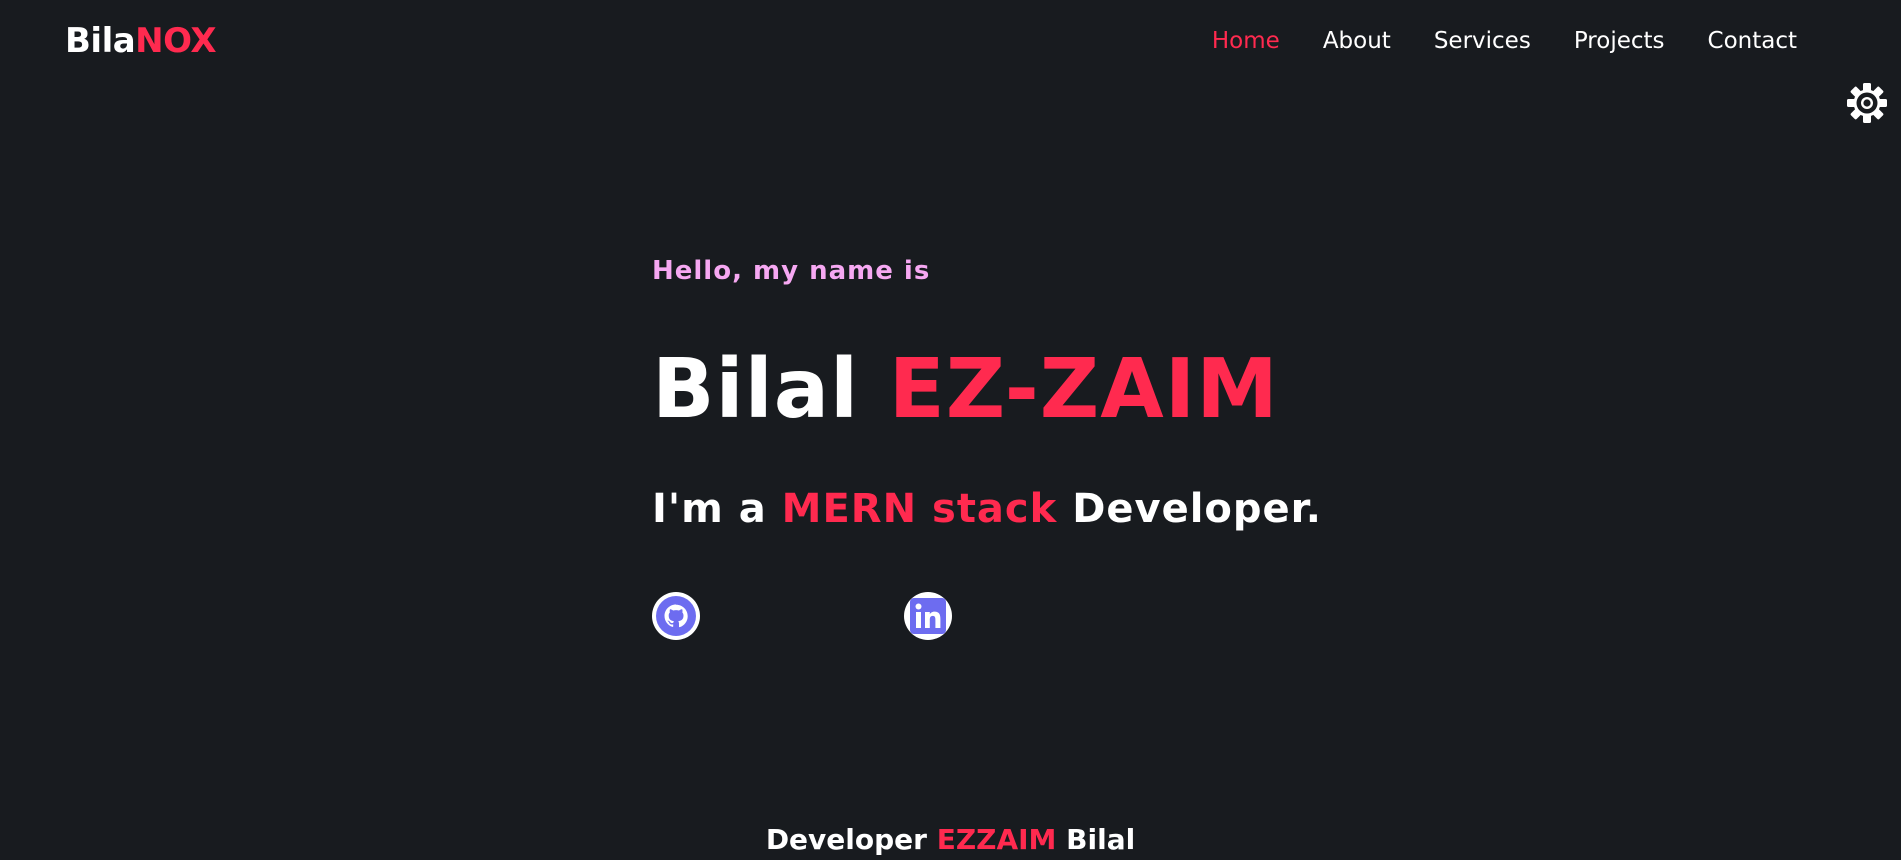  What do you see at coordinates (996, 839) in the screenshot?
I see `footer-accent: EZZAIM` at bounding box center [996, 839].